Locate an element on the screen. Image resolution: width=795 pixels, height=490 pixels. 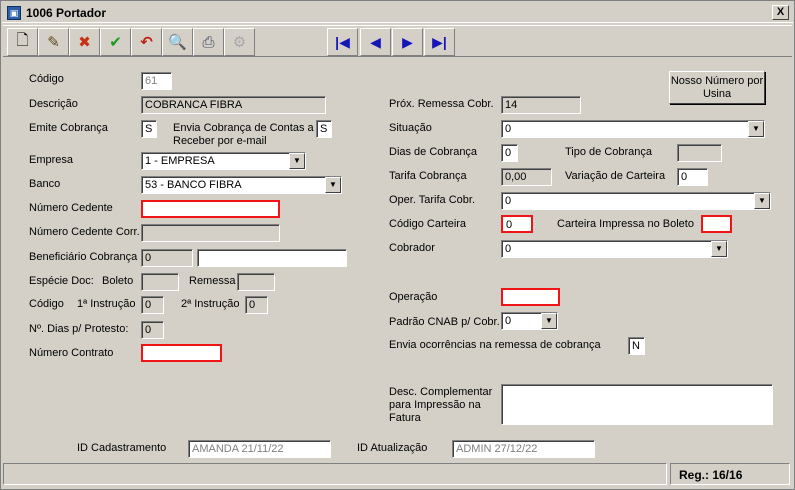
toolbar: 🗋 ✎ ✖ ✔ ↶ 🔍 ⎙ ⚙ |◀ ◀ ▶ ▶| is located at coordinates (397, 41).